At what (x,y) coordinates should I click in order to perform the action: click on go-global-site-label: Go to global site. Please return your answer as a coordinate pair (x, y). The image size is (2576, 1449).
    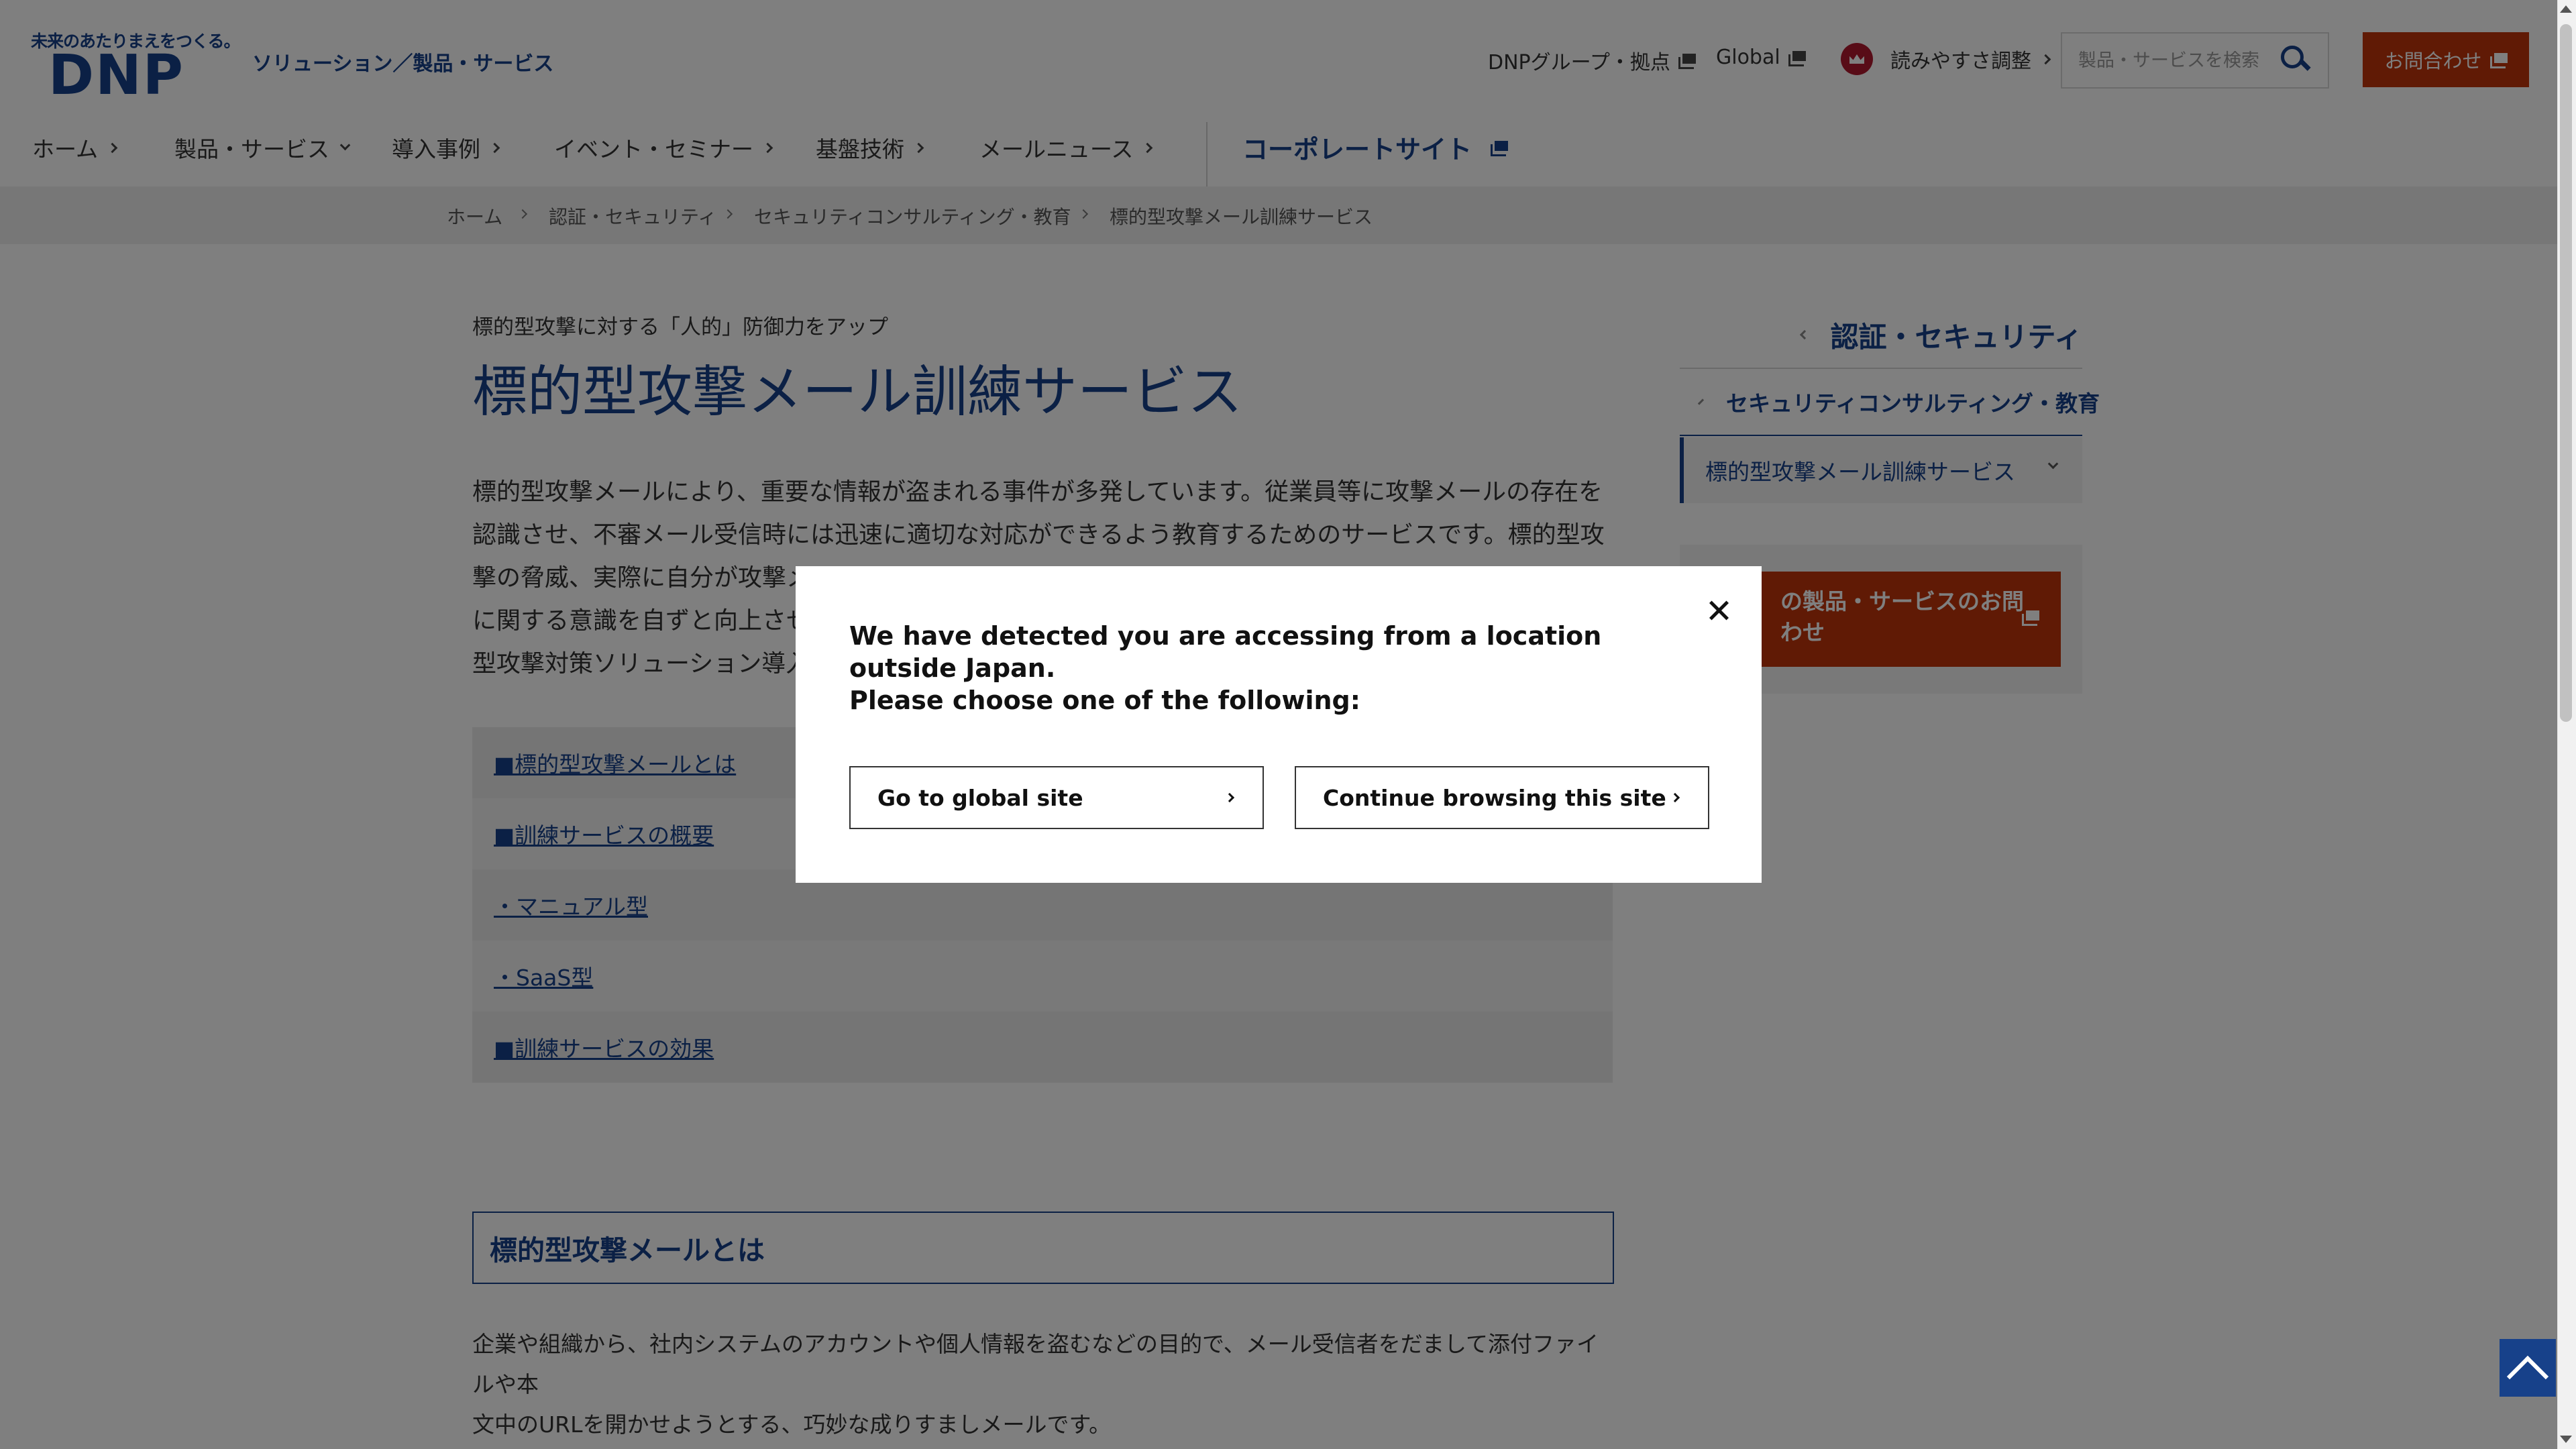
    Looking at the image, I should click on (980, 797).